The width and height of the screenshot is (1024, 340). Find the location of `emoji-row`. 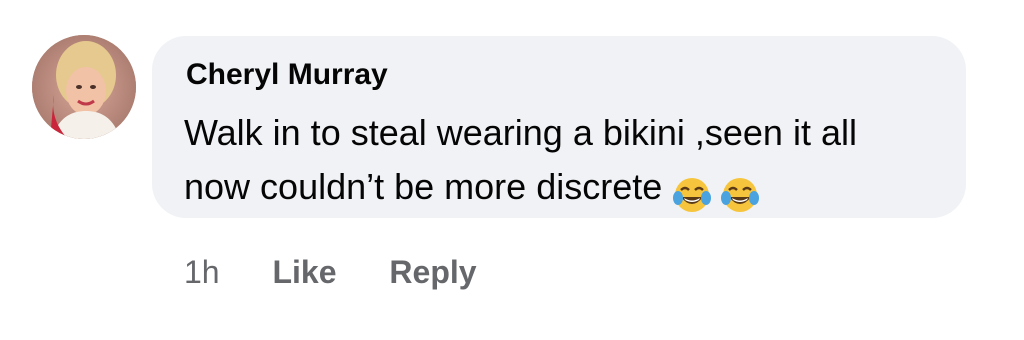

emoji-row is located at coordinates (720, 193).